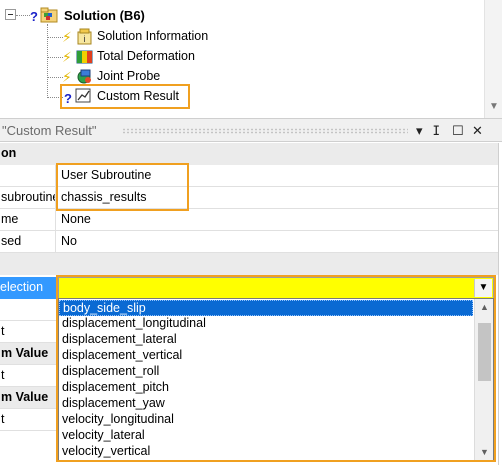 This screenshot has width=502, height=465. What do you see at coordinates (85, 39) in the screenshot?
I see `svg-text: i` at bounding box center [85, 39].